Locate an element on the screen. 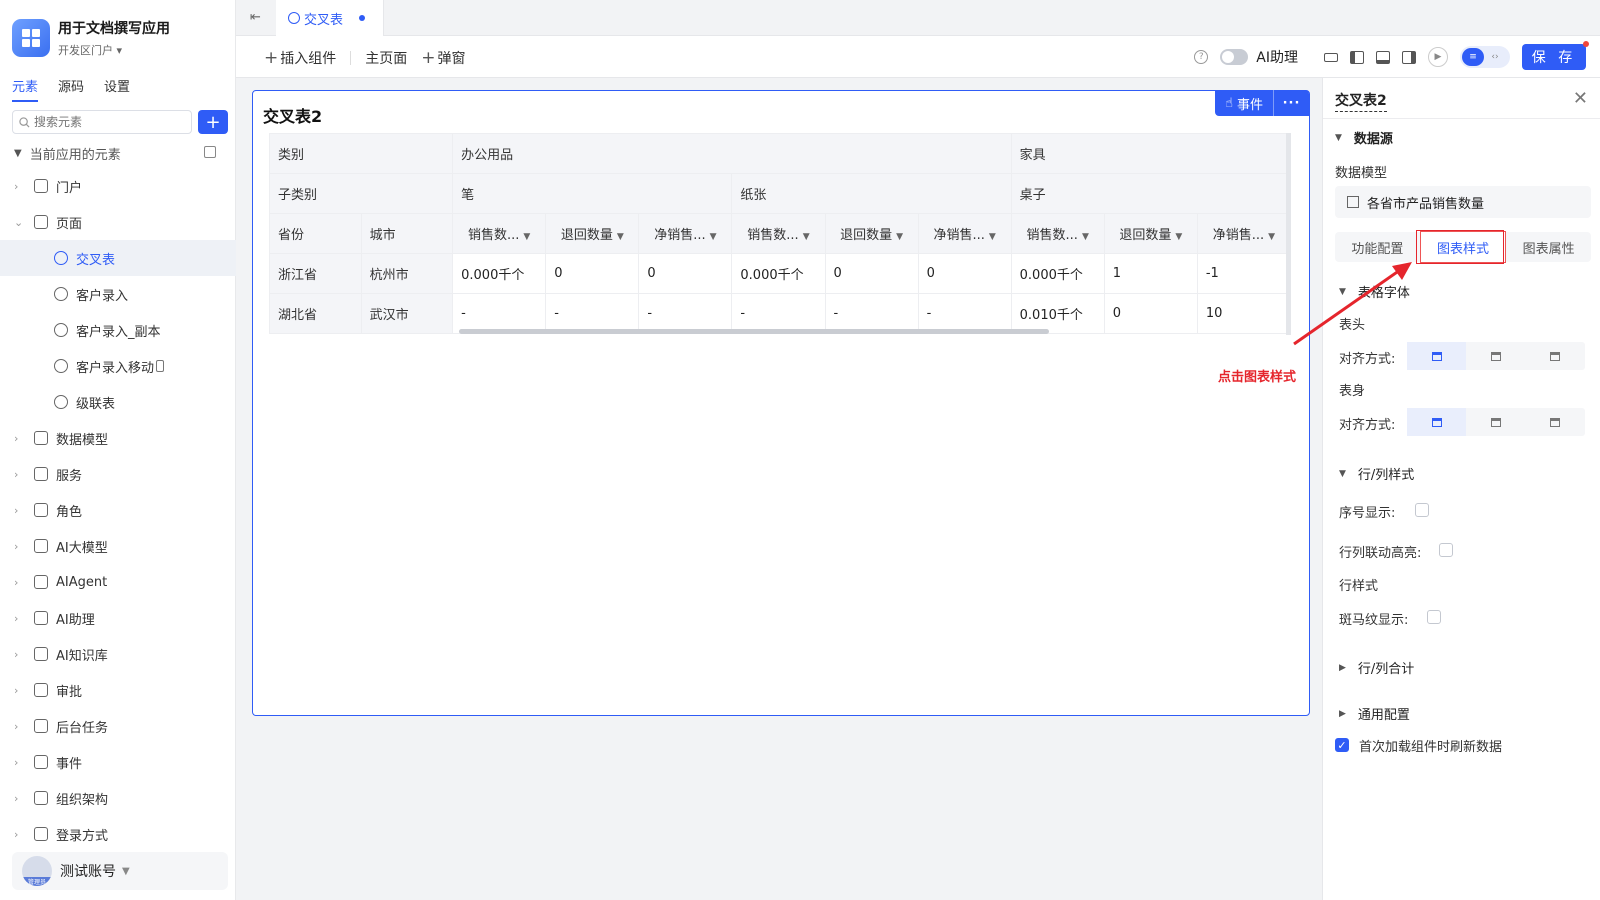 The height and width of the screenshot is (900, 1600). zebra-checkbox is located at coordinates (1434, 617).